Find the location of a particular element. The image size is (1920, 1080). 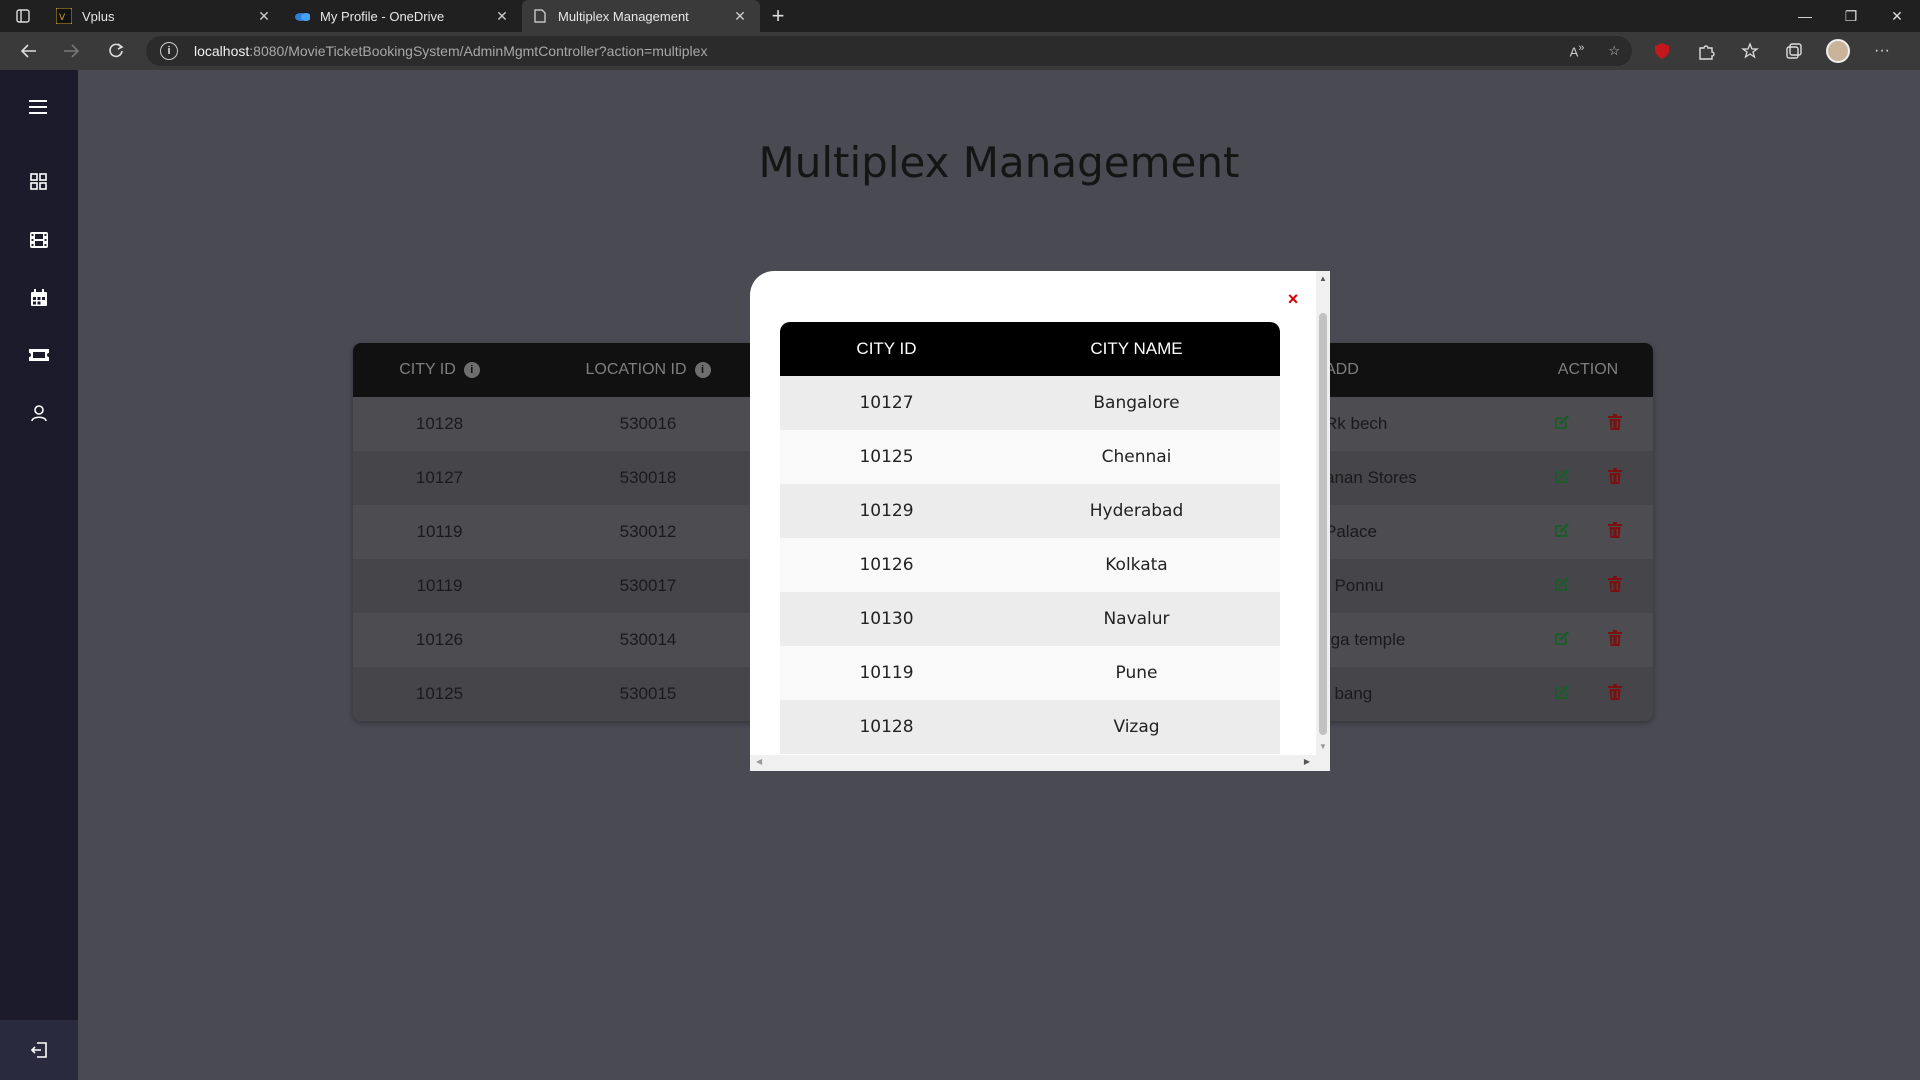

tab-title: Vplus is located at coordinates (98, 16).